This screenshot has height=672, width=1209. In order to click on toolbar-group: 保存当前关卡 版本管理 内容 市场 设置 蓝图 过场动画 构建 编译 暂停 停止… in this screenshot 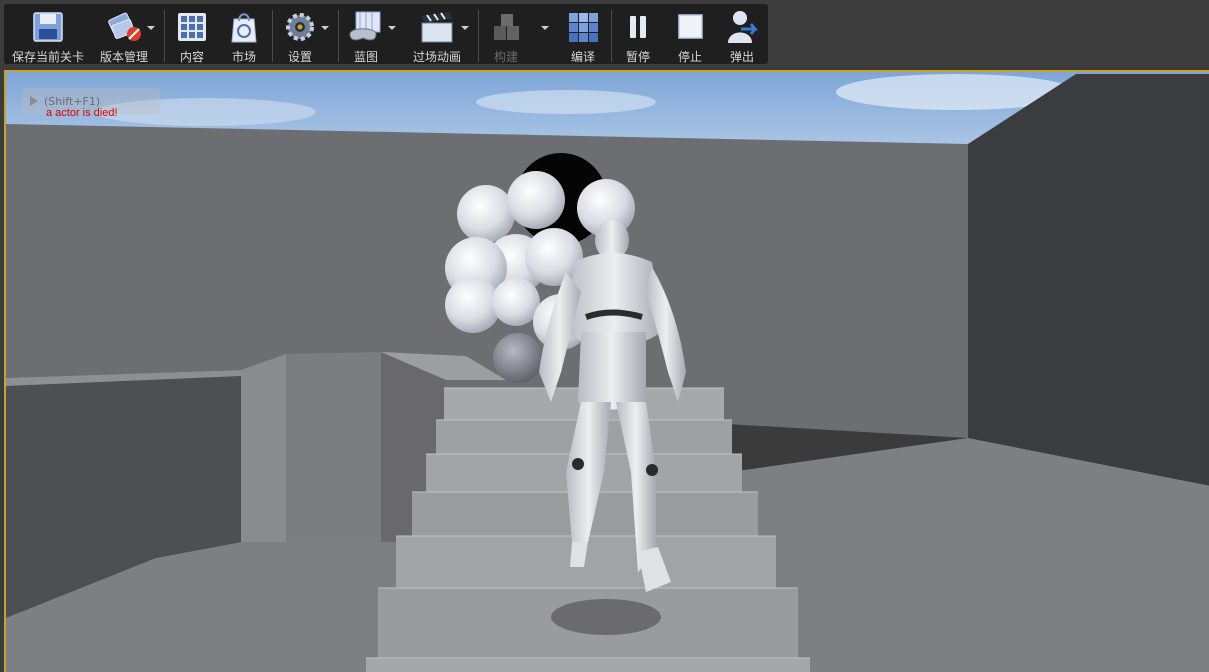, I will do `click(386, 34)`.